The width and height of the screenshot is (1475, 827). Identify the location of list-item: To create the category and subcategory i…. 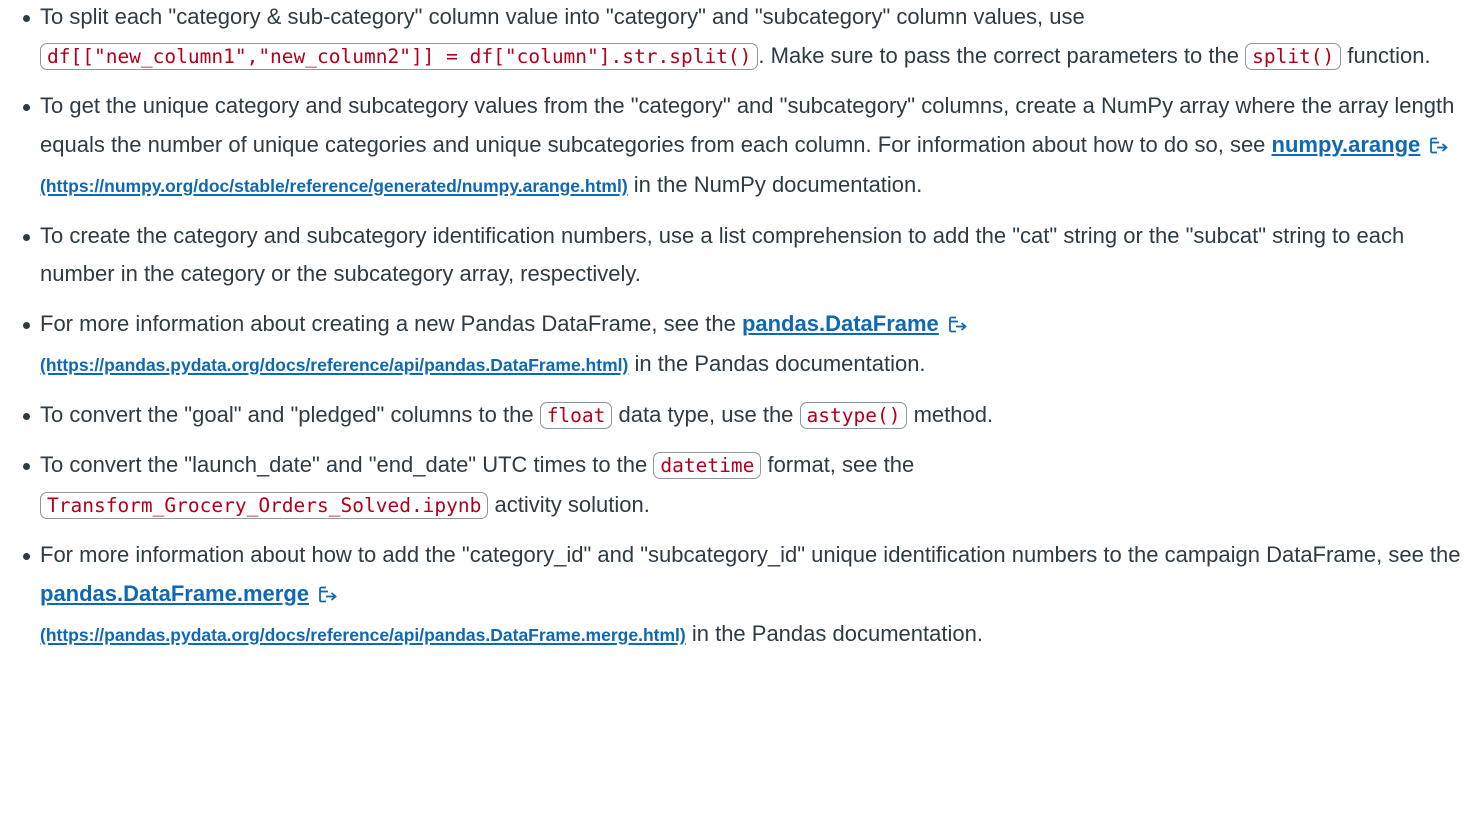
(740, 255).